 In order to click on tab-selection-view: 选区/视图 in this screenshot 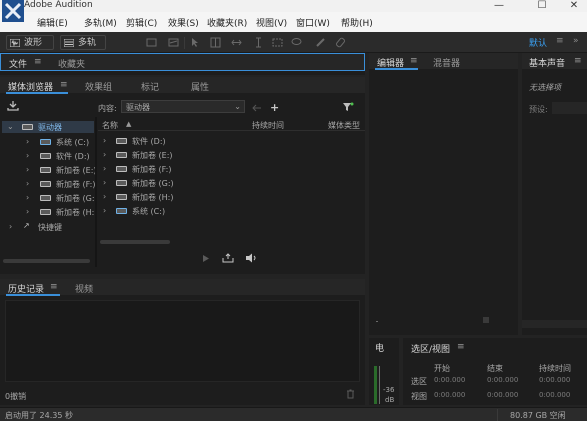, I will do `click(430, 348)`.